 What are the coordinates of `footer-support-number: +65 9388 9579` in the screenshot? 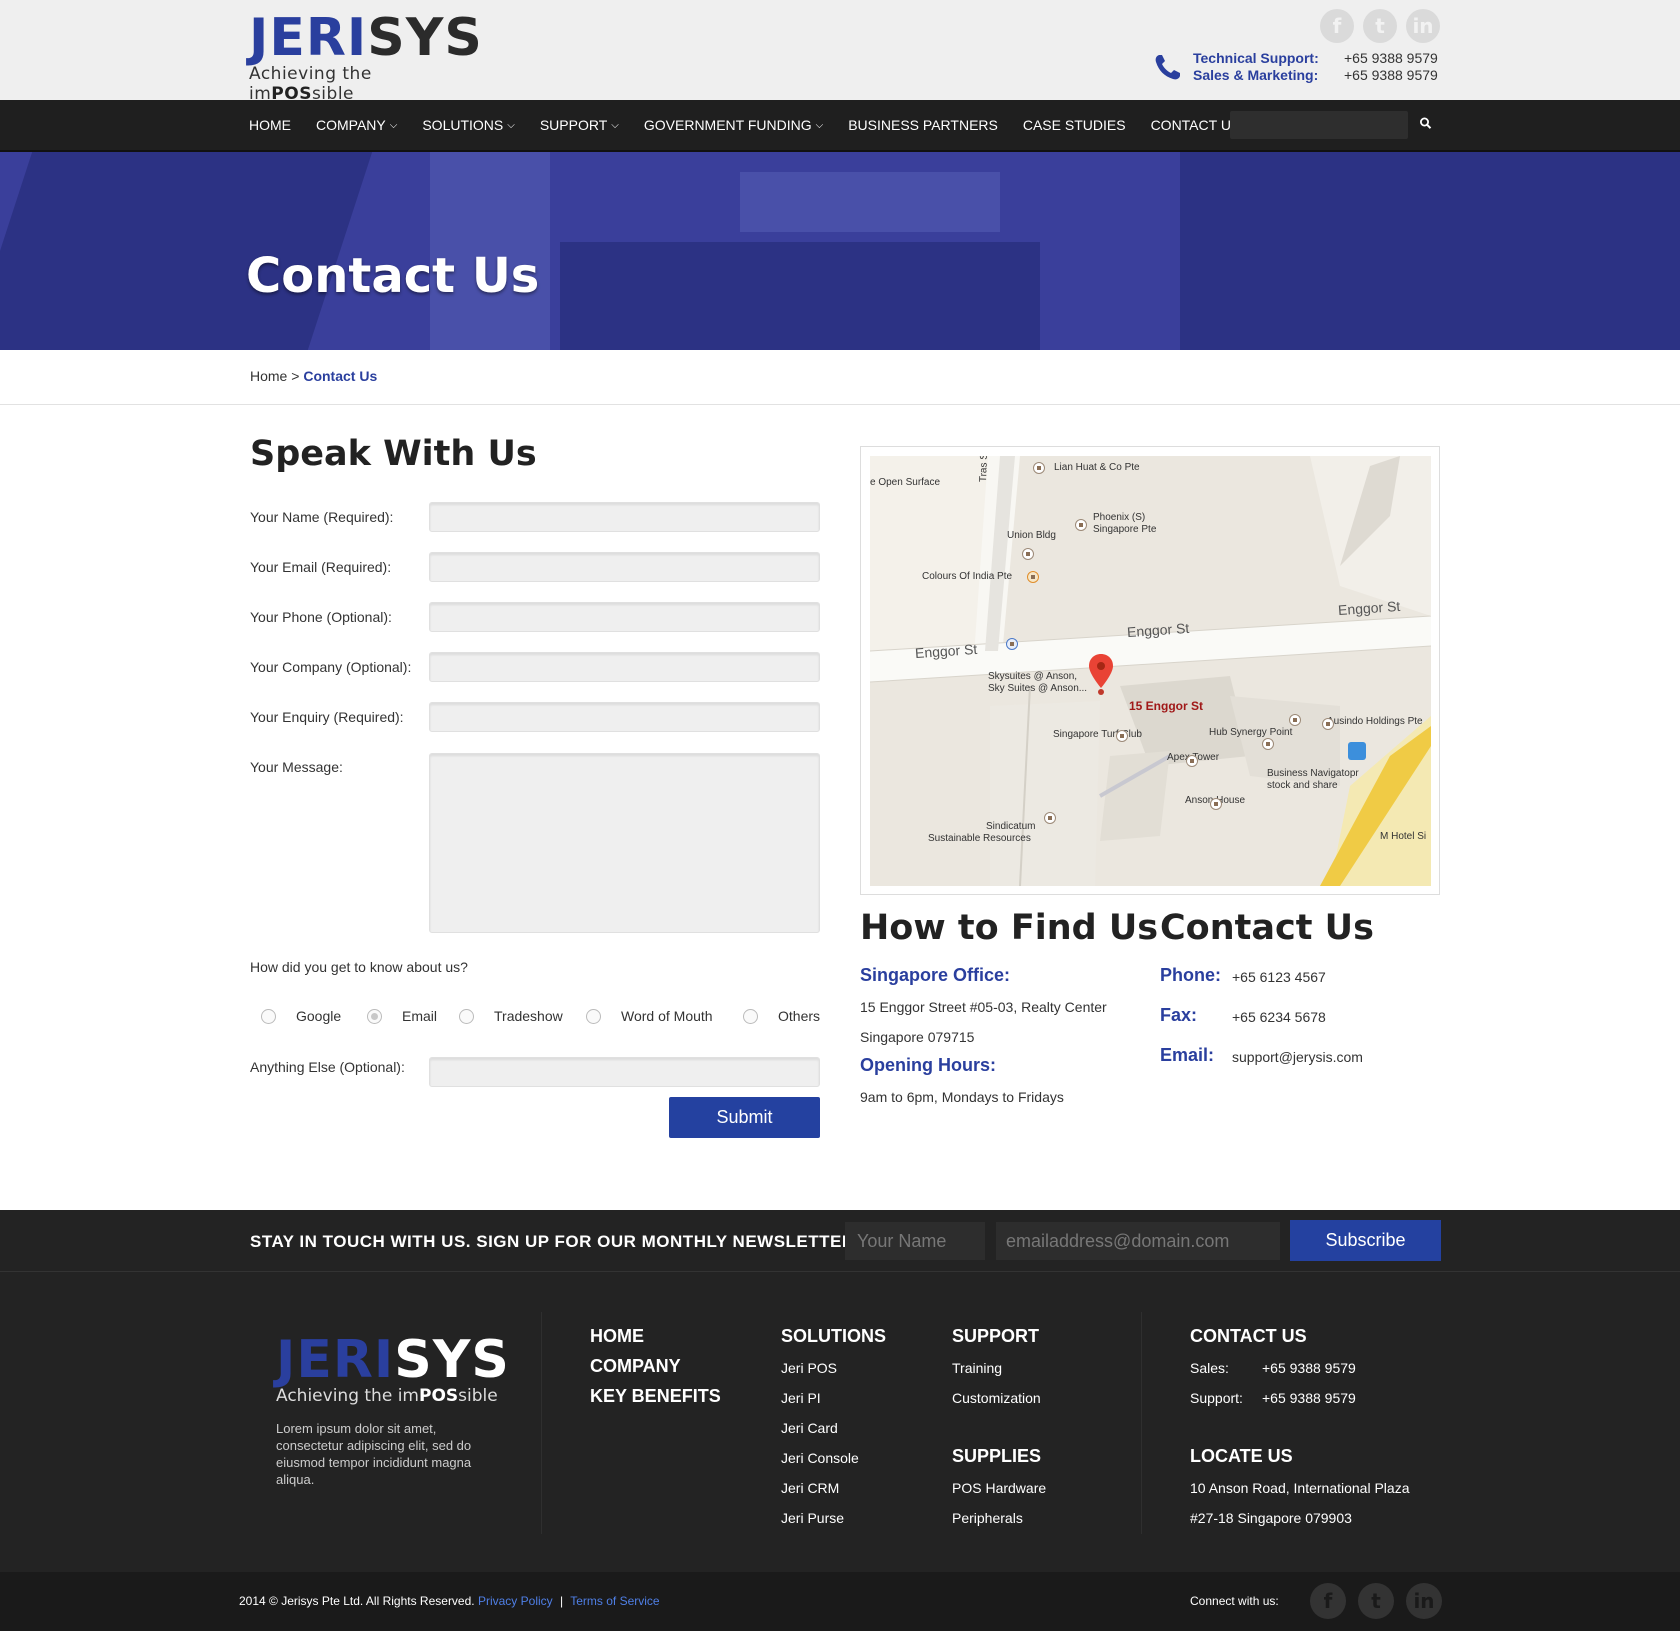 It's located at (1309, 1398).